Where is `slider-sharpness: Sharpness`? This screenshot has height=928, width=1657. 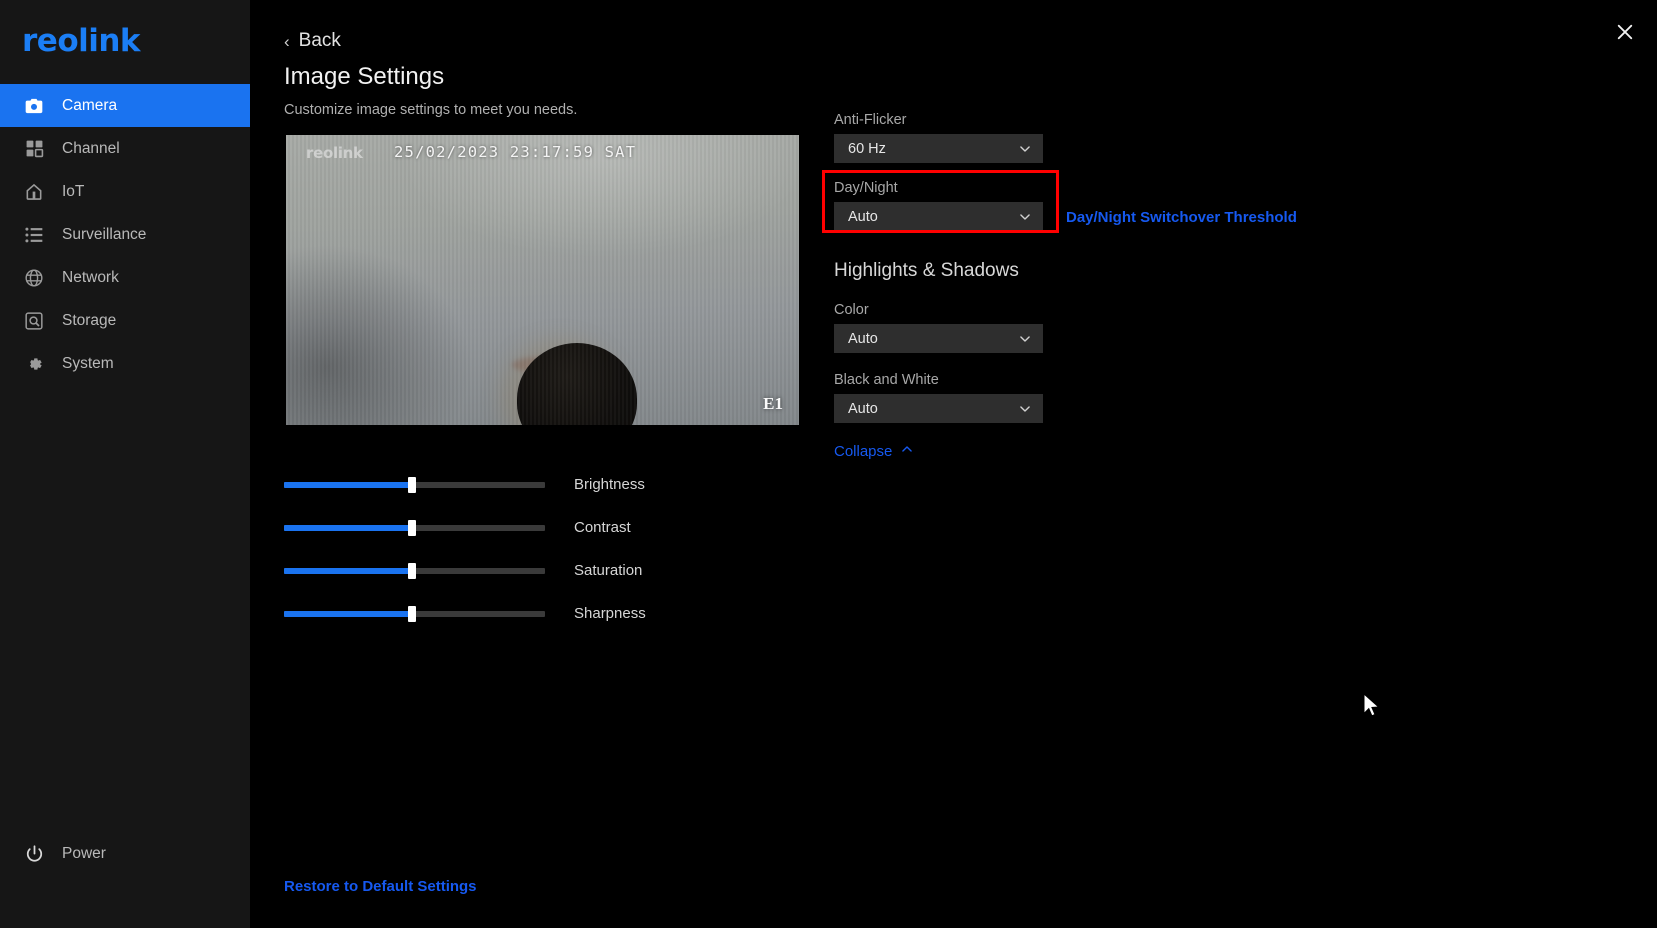 slider-sharpness: Sharpness is located at coordinates (465, 613).